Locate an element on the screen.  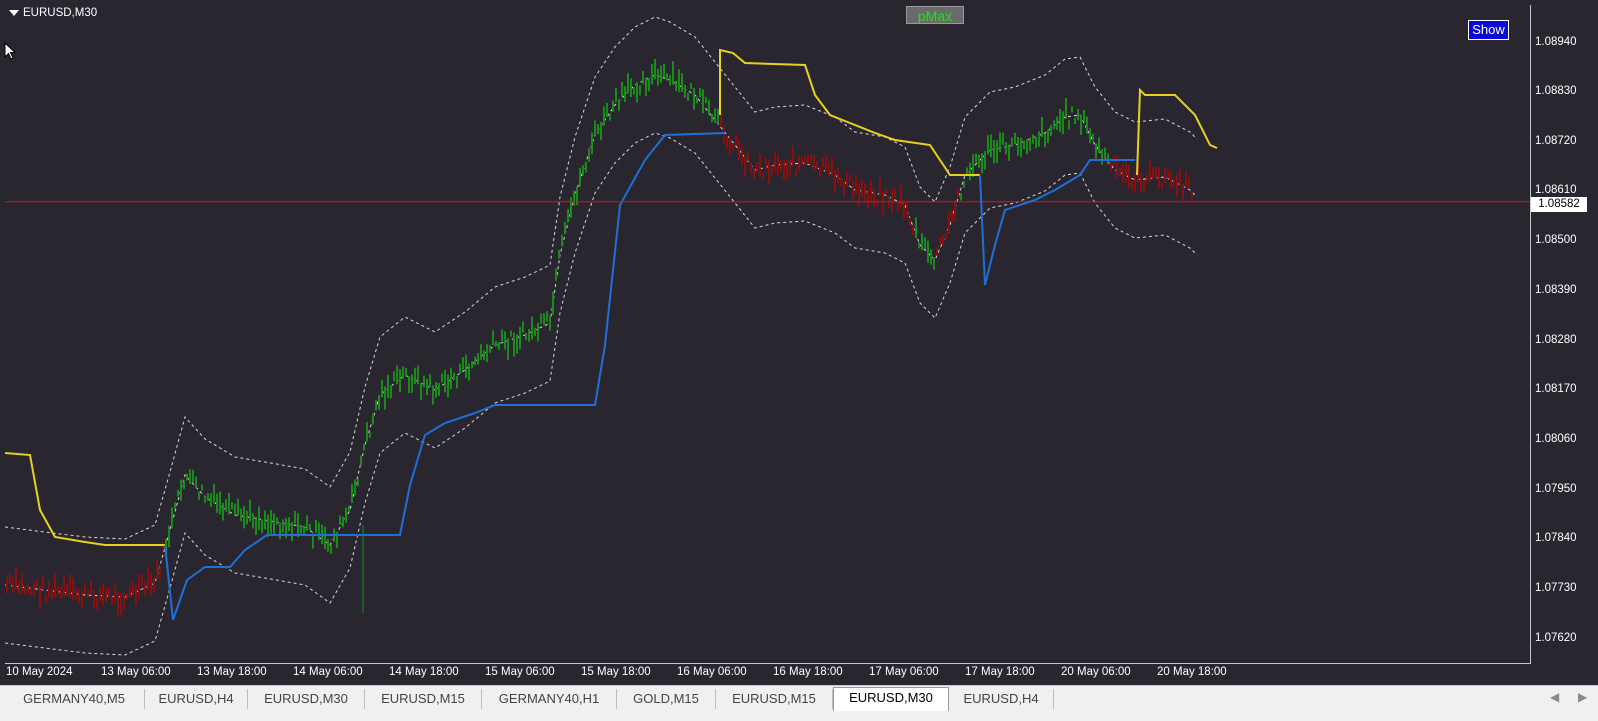
time-tick: 13 May 06:00 is located at coordinates (136, 672).